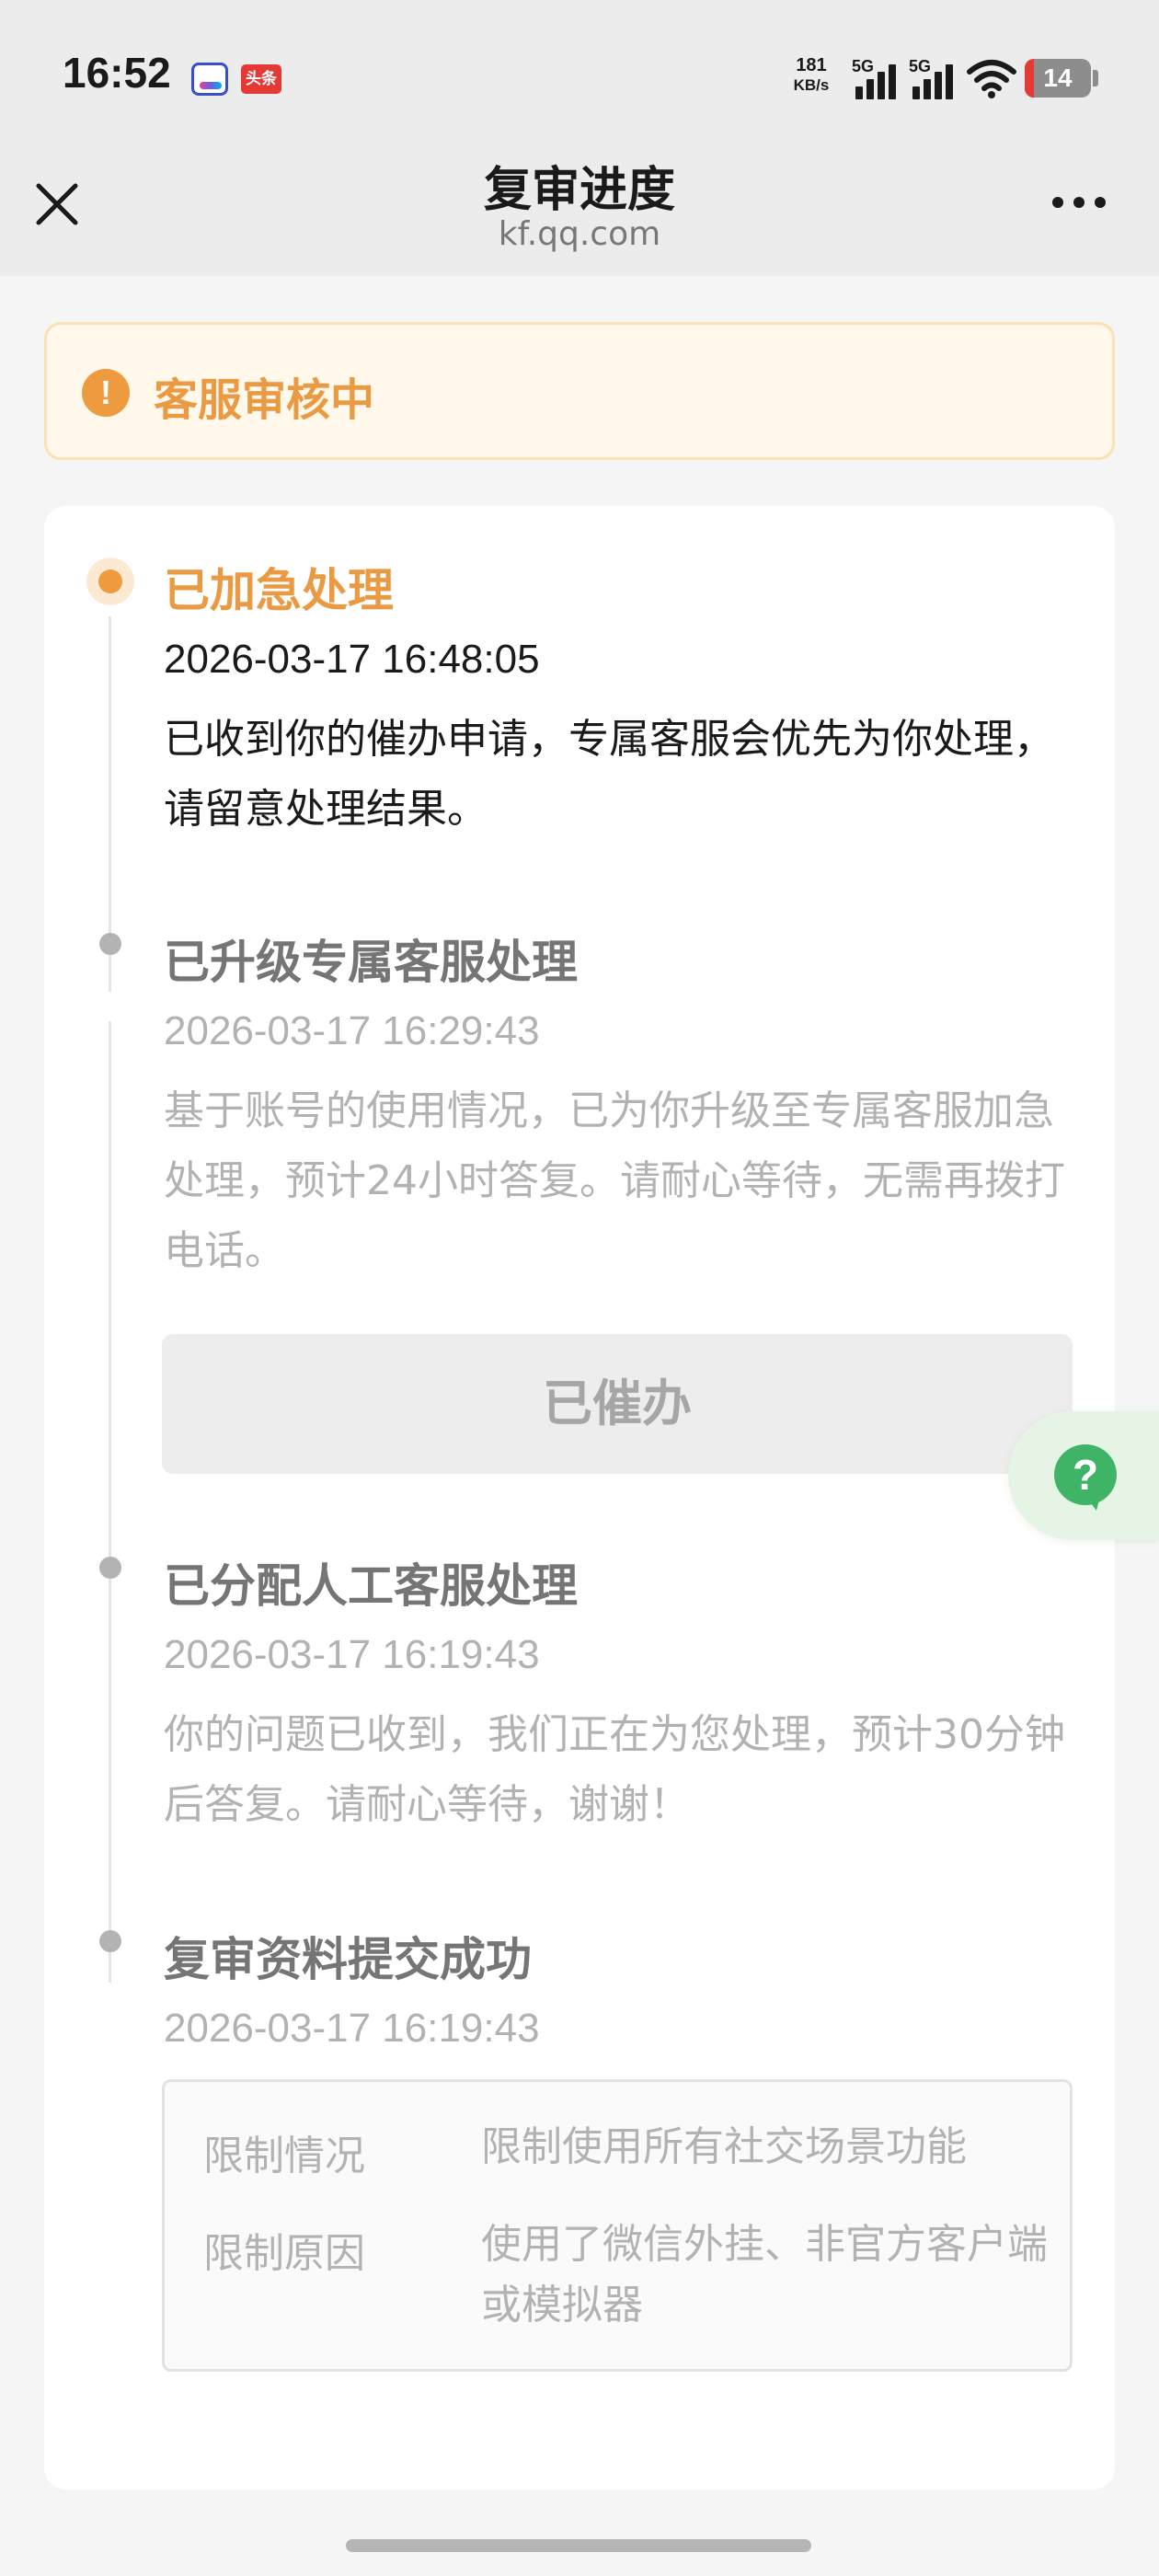  Describe the element at coordinates (877, 78) in the screenshot. I see `signal-1-icon: 5G` at that location.